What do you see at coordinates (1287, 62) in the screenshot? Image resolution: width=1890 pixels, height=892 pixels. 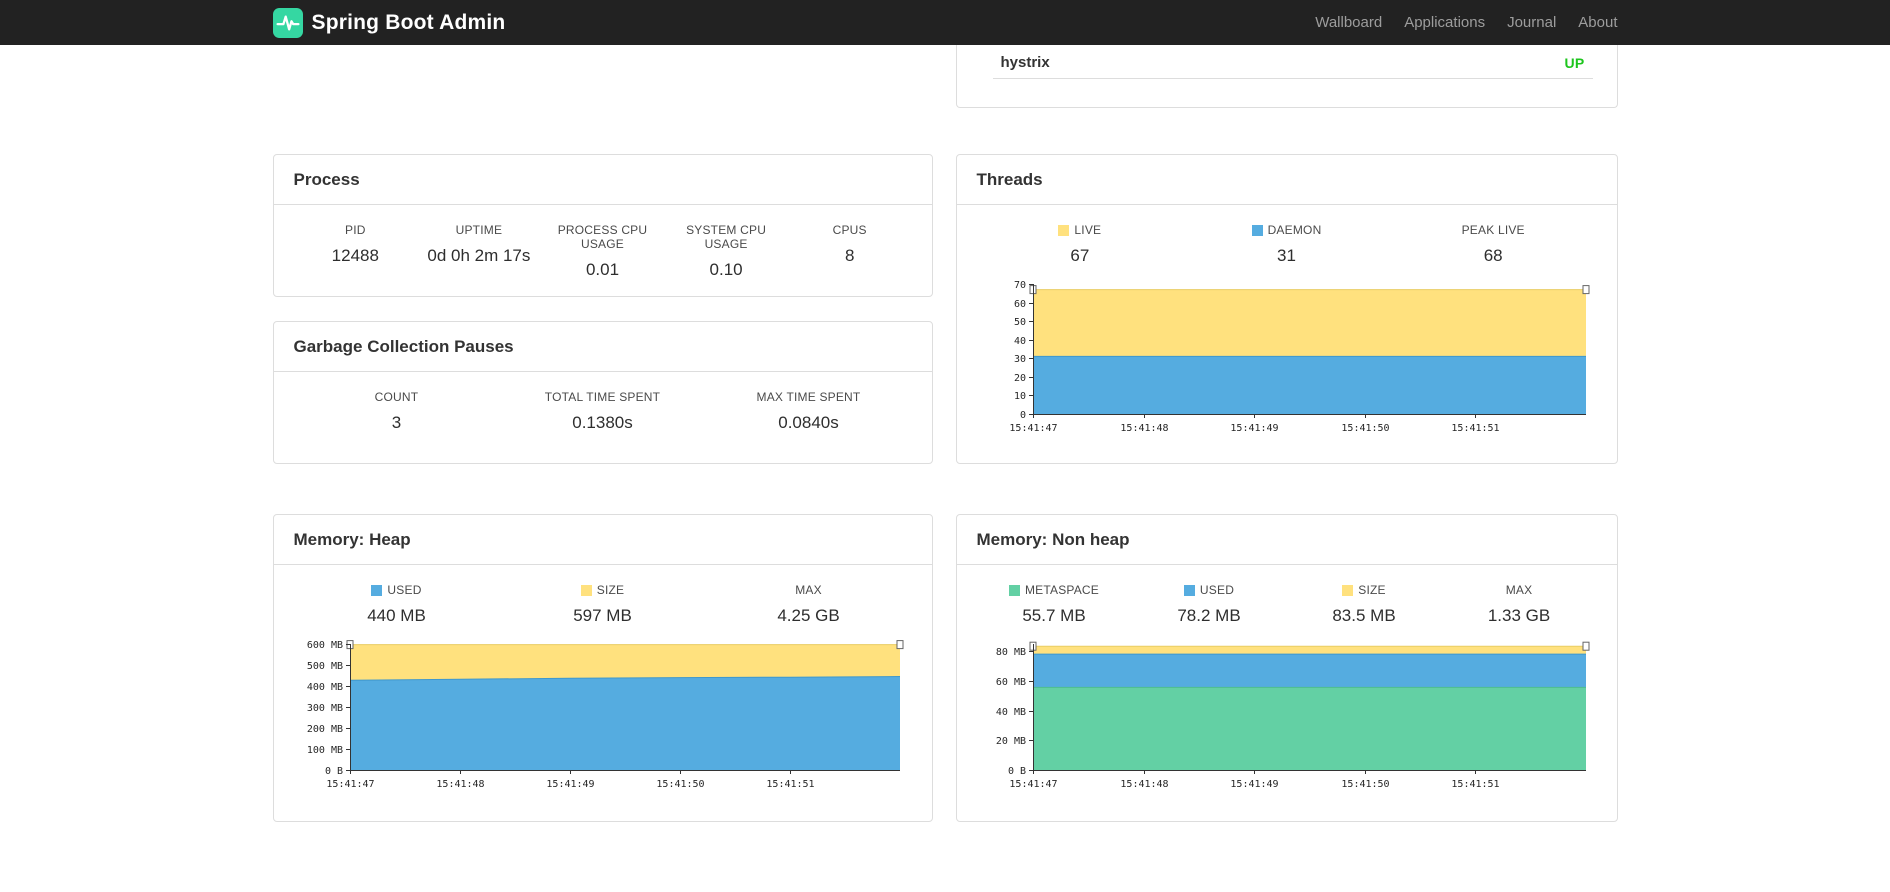 I see `health-panel-body: hystrix UP` at bounding box center [1287, 62].